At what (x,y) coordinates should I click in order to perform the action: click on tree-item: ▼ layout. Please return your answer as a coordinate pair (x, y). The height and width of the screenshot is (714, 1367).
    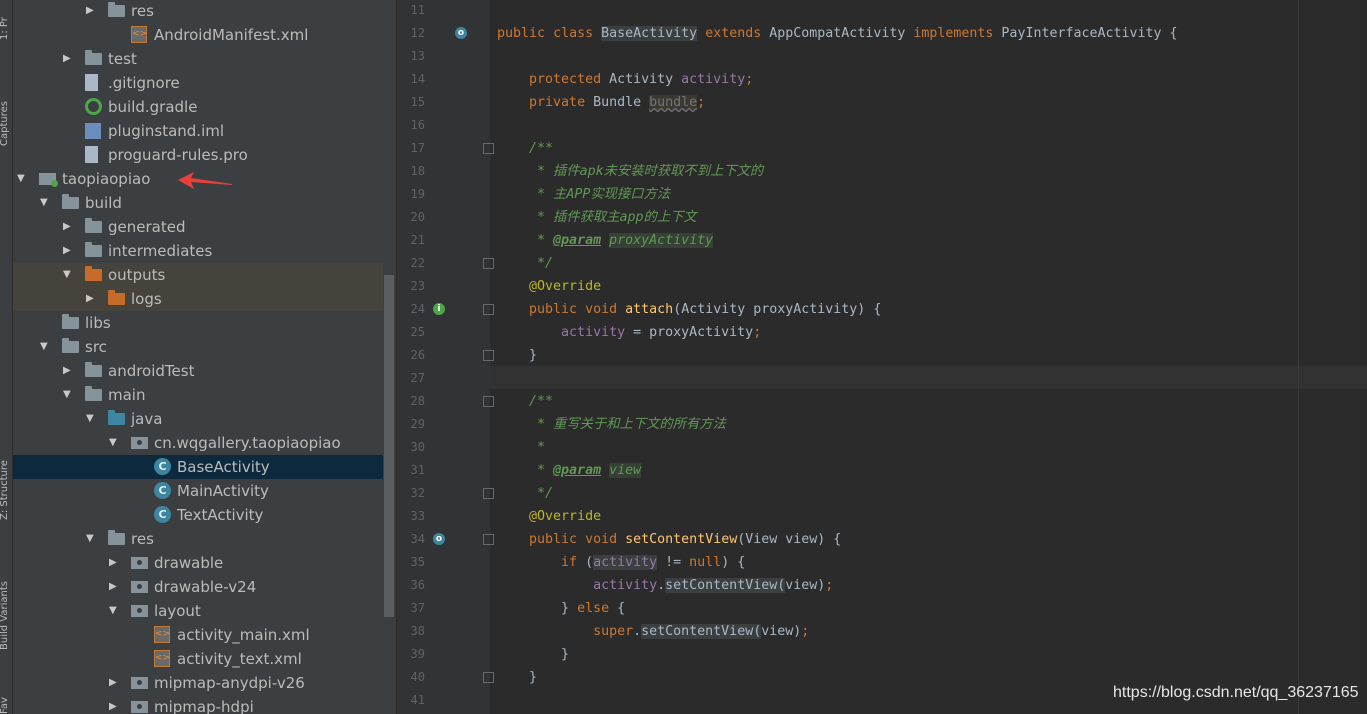
    Looking at the image, I should click on (198, 611).